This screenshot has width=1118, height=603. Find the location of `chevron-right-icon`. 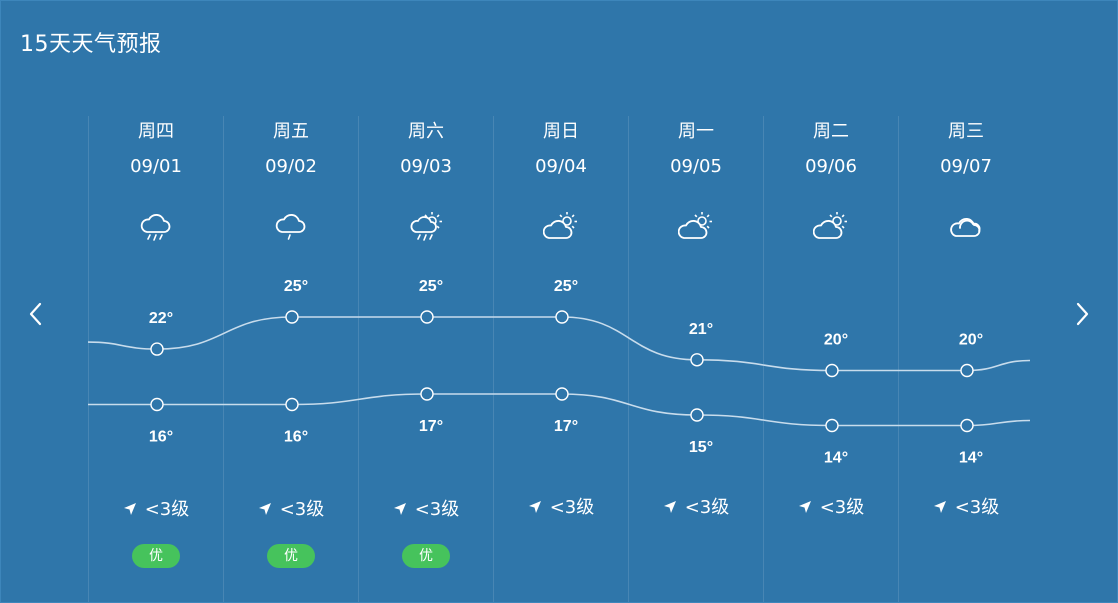

chevron-right-icon is located at coordinates (1082, 314).